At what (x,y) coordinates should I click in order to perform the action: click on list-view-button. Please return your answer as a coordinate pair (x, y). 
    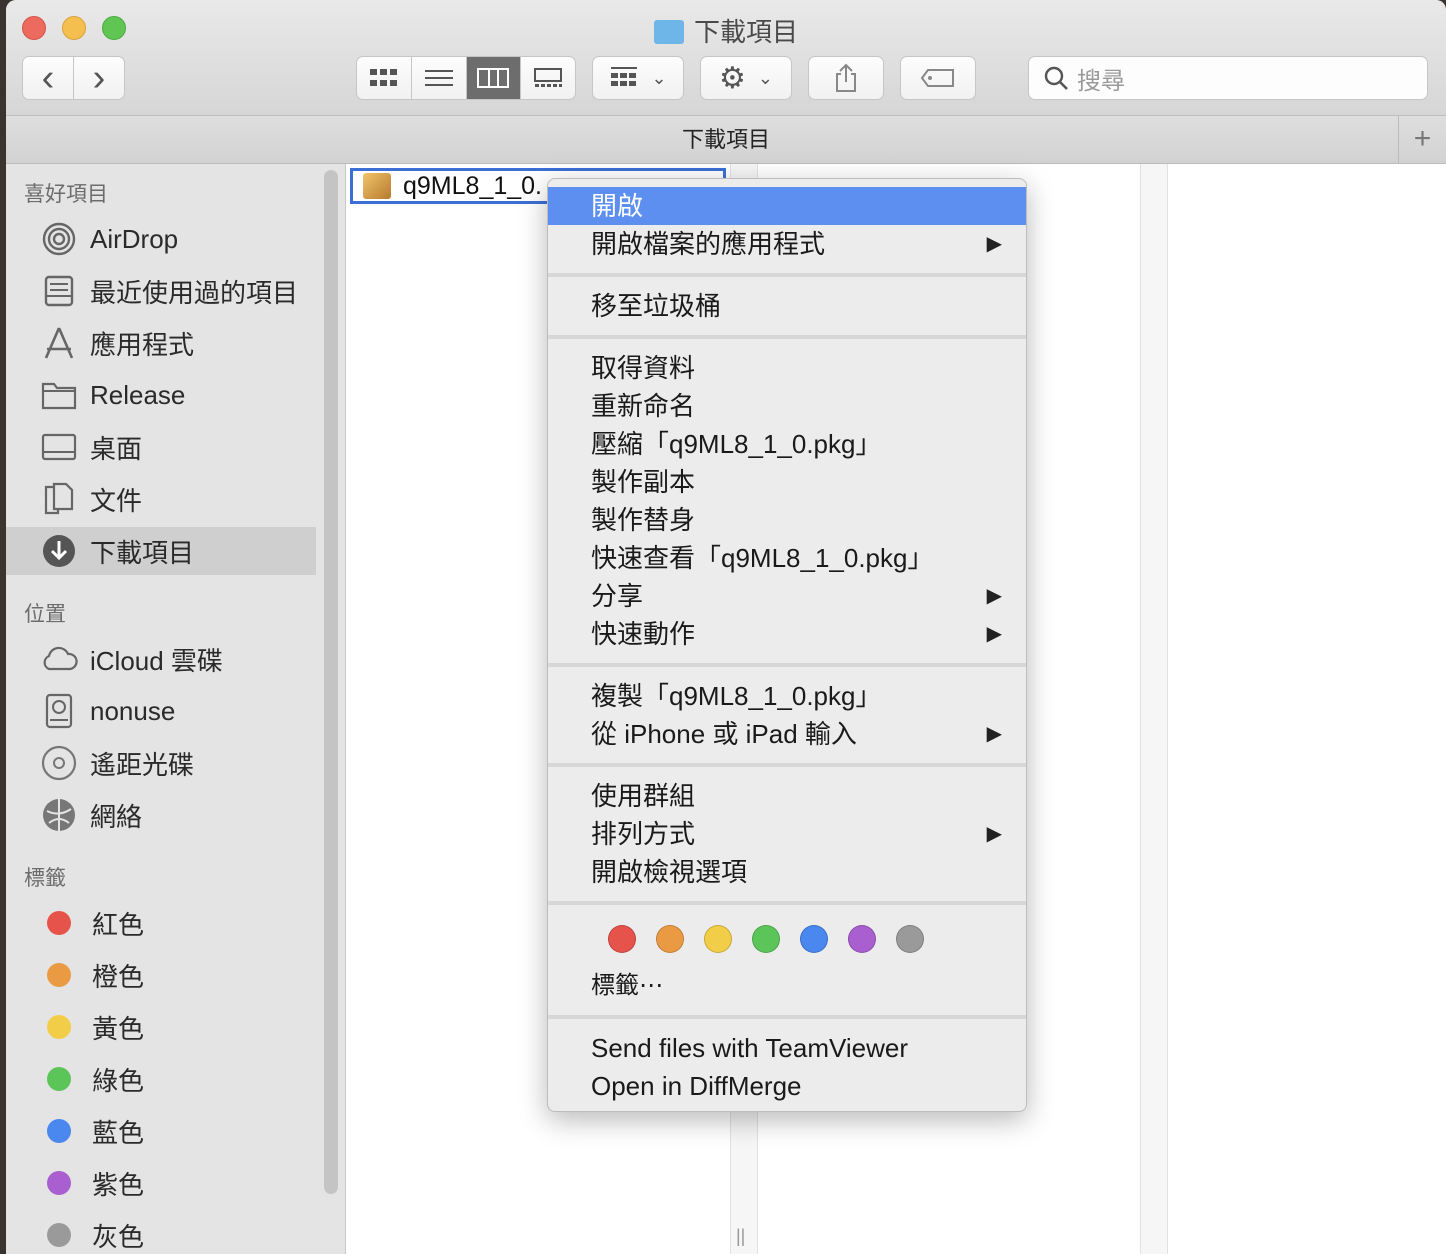
    Looking at the image, I should click on (439, 78).